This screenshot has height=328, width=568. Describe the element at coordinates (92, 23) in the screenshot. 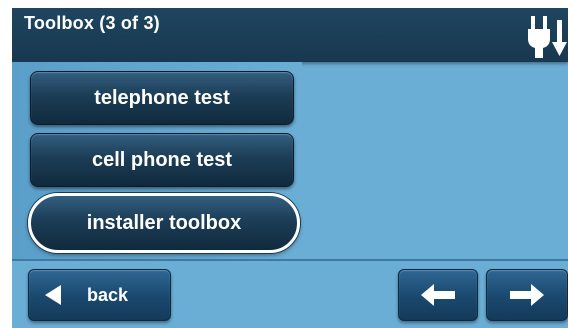

I see `page-title: Toolbox (3 of 3)` at that location.